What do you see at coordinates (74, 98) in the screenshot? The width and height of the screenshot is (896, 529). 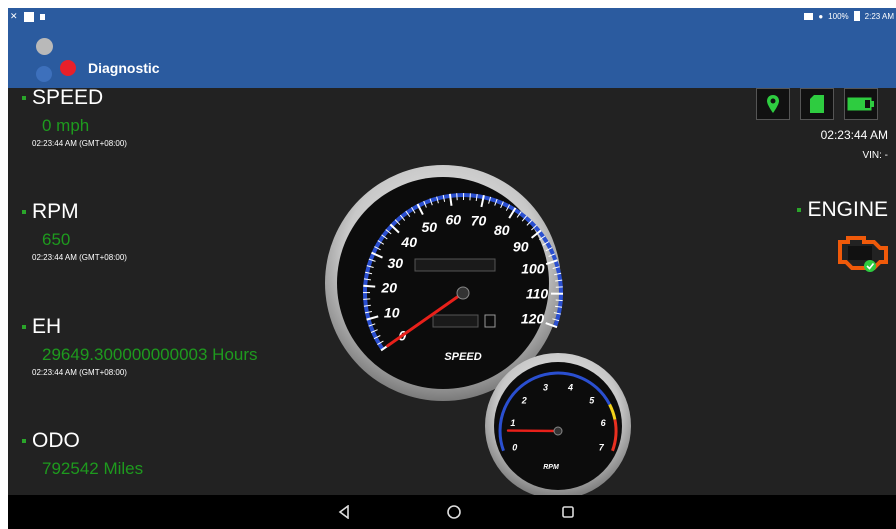 I see `speed-label: SPEED` at bounding box center [74, 98].